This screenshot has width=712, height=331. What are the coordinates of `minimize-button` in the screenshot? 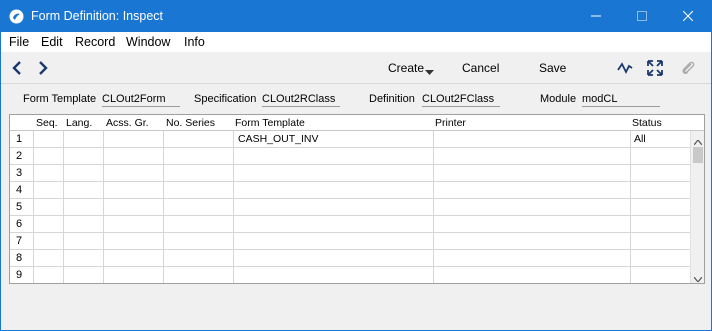 It's located at (596, 16).